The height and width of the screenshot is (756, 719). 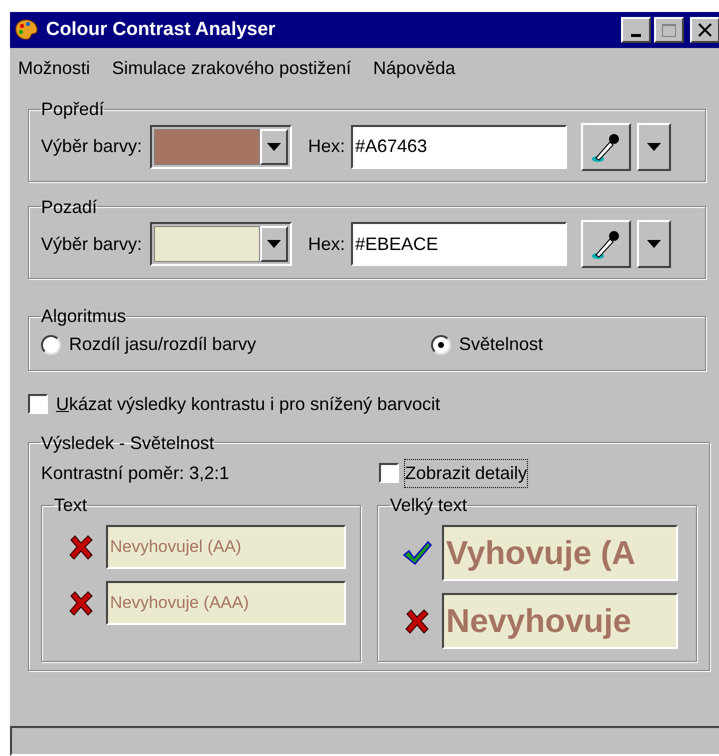 What do you see at coordinates (72, 109) in the screenshot?
I see `group-title: Popředí` at bounding box center [72, 109].